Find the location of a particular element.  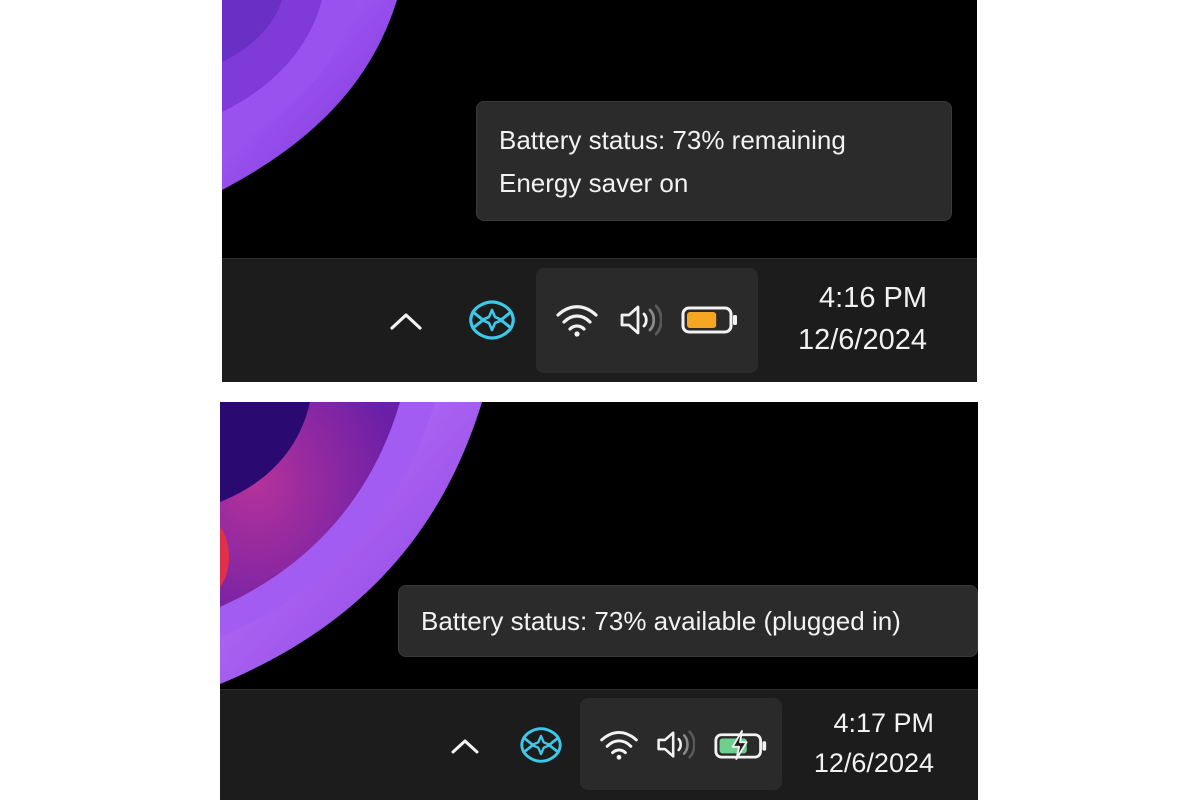

taskbar: 4:16 PM 12/6/2024 is located at coordinates (599, 320).